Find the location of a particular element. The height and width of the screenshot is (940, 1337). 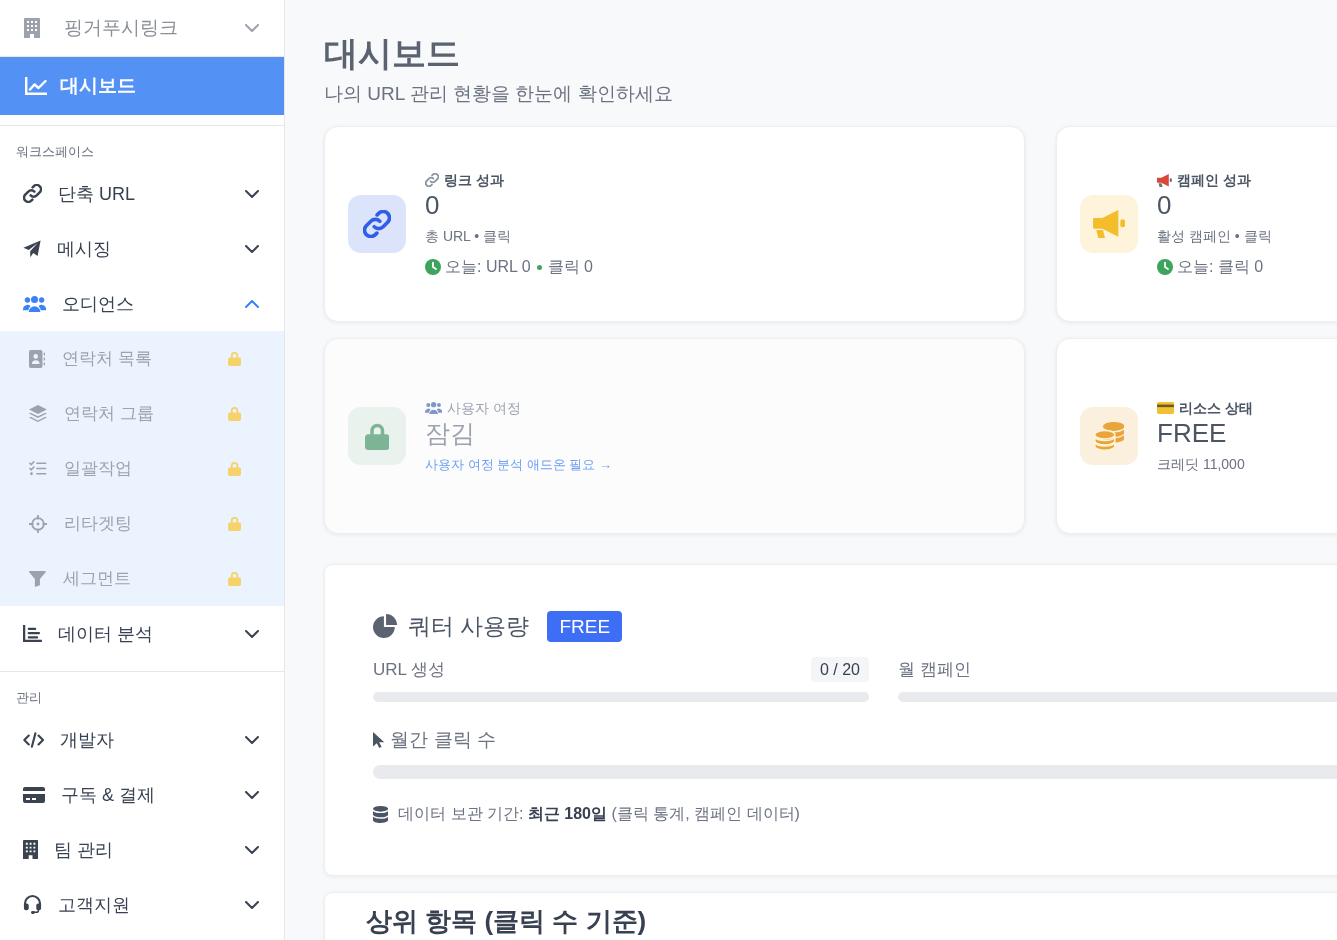

filter-icon is located at coordinates (37, 578).